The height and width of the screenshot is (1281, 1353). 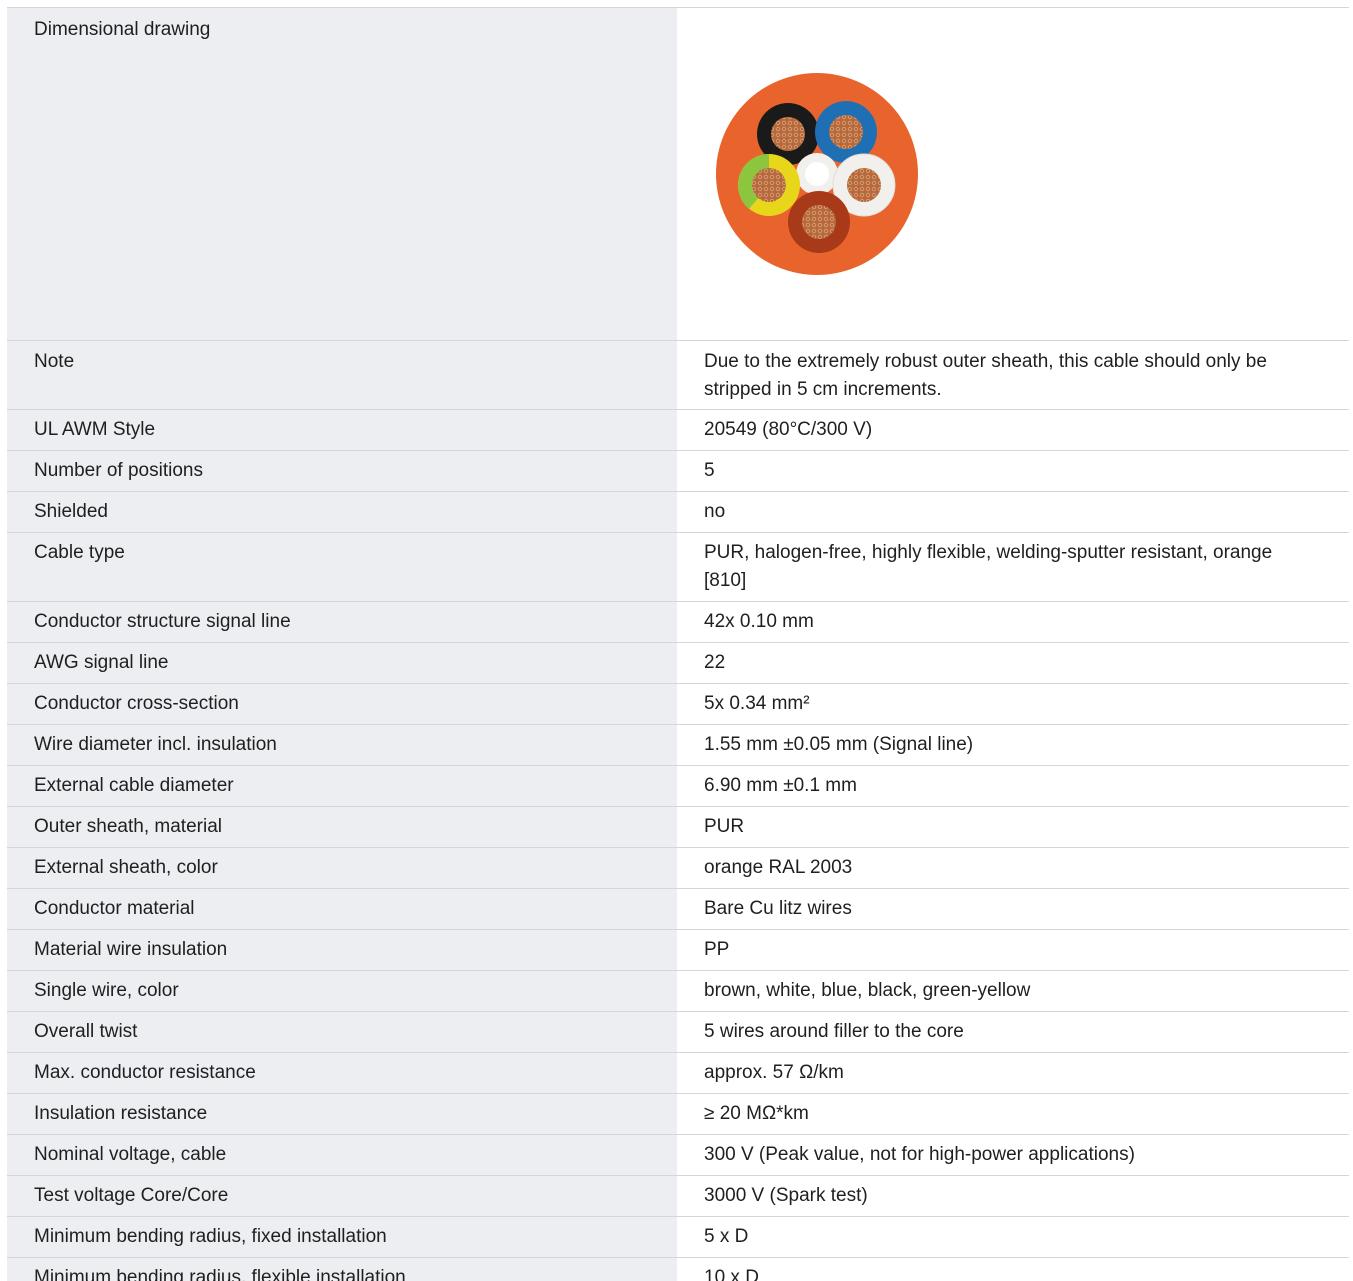 I want to click on spec-value: brown, white, blue, black, green-yellow, so click(x=867, y=990).